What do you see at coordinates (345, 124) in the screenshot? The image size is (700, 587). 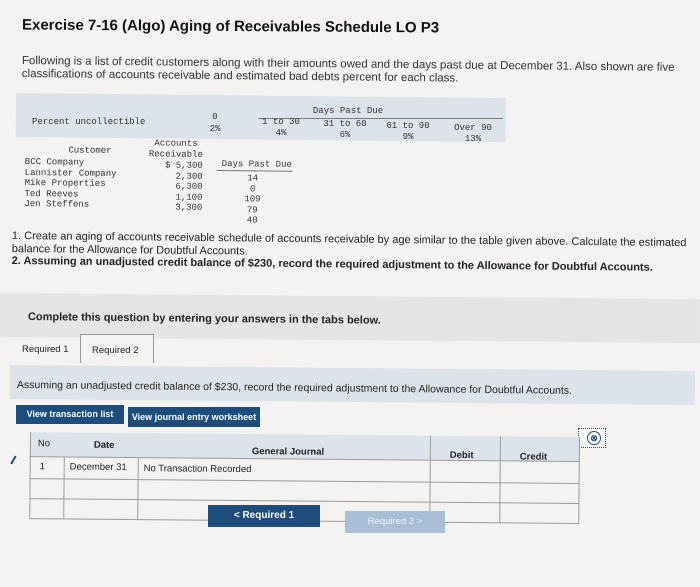 I see `col-2-label: 31 to 60` at bounding box center [345, 124].